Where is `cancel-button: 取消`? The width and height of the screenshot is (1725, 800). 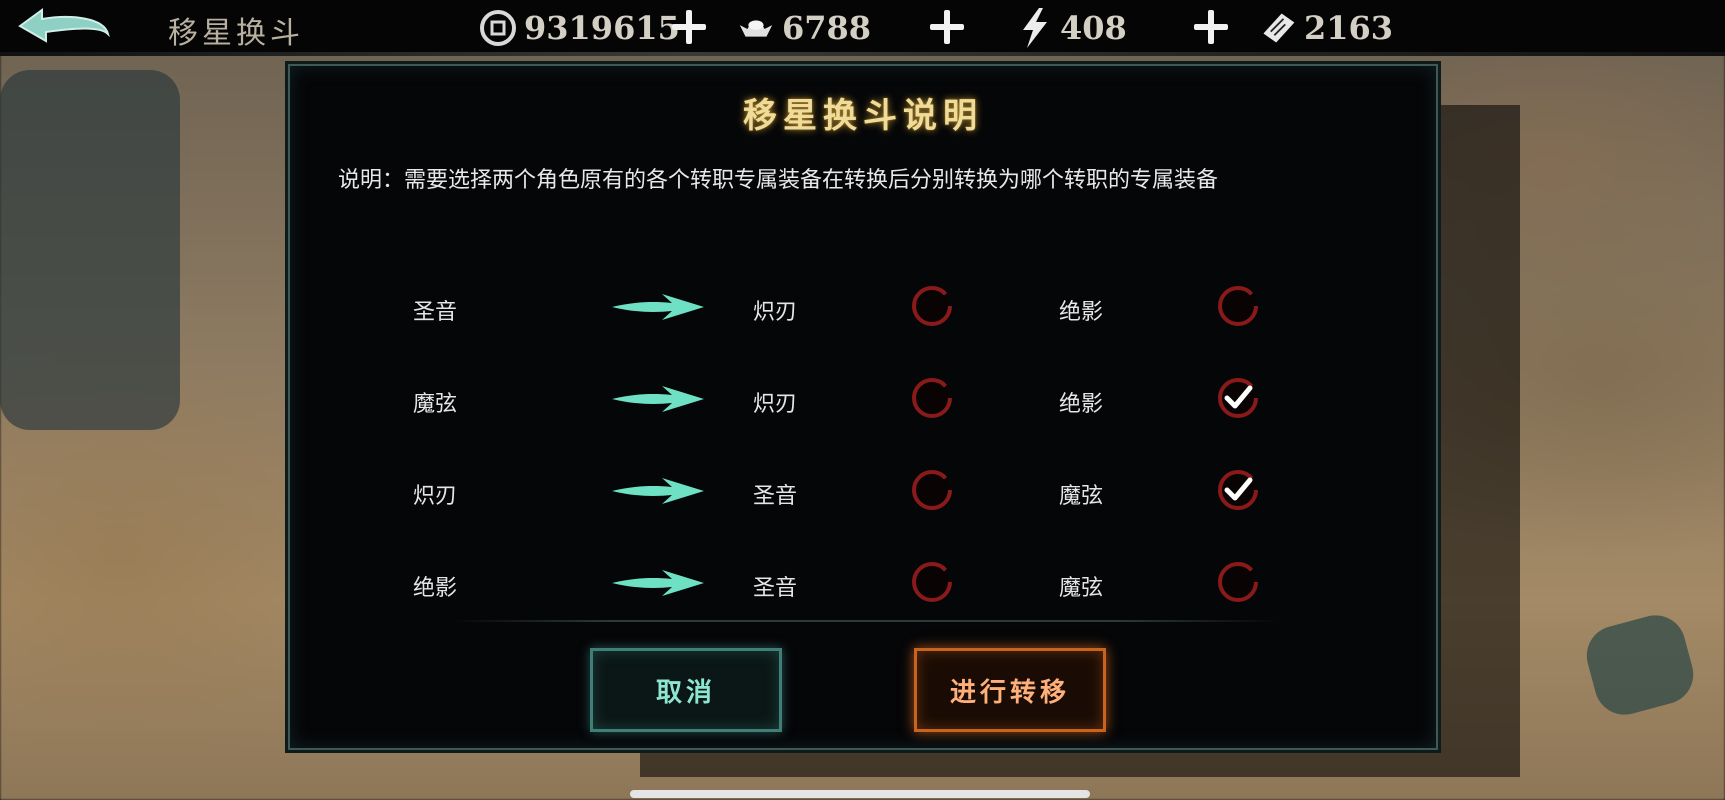
cancel-button: 取消 is located at coordinates (686, 690).